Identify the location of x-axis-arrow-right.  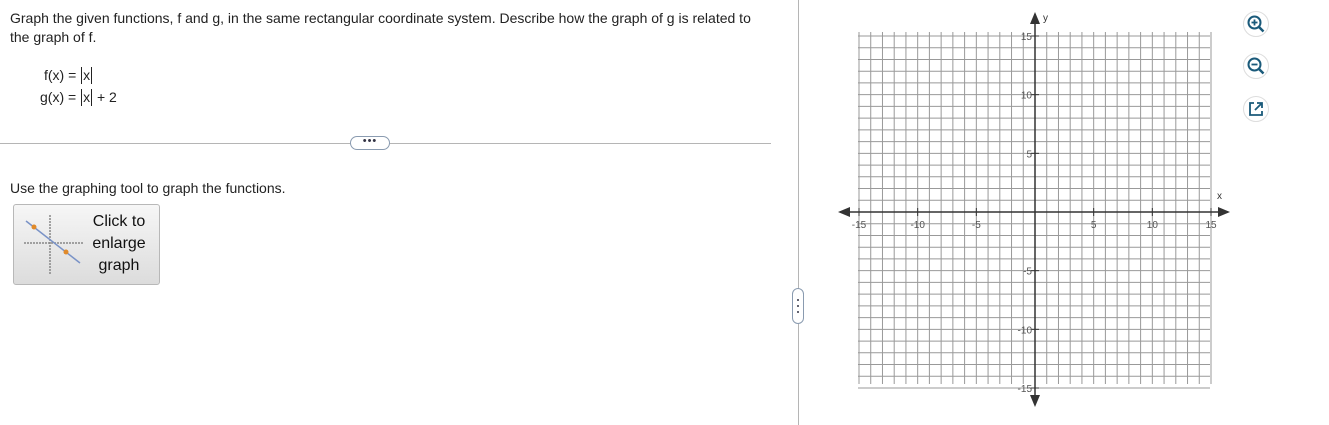
(1224, 212).